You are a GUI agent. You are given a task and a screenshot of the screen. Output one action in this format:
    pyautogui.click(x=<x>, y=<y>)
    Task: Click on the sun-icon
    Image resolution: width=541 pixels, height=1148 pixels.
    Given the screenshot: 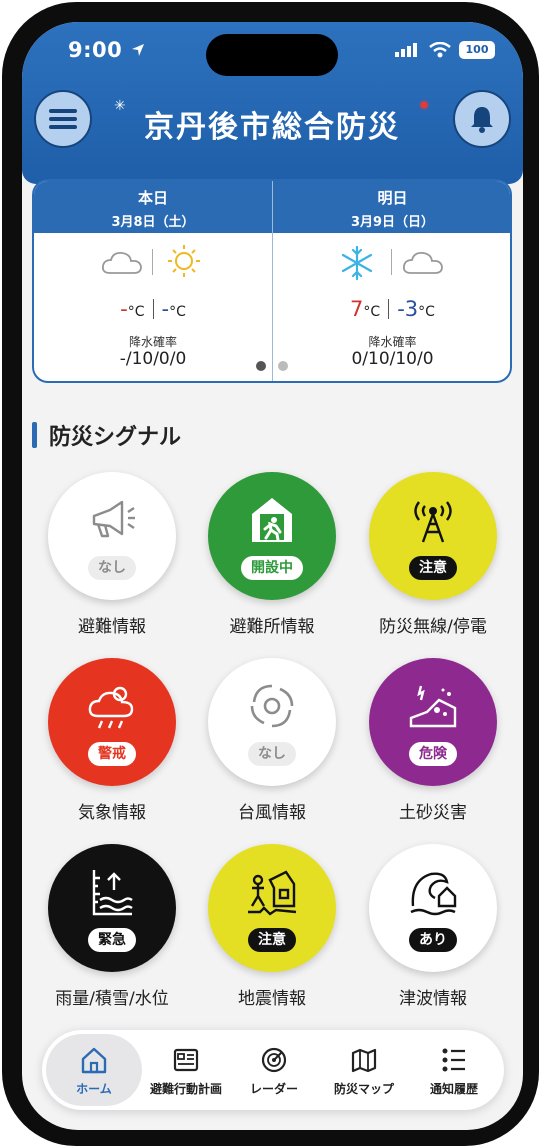 What is the action you would take?
    pyautogui.click(x=184, y=261)
    